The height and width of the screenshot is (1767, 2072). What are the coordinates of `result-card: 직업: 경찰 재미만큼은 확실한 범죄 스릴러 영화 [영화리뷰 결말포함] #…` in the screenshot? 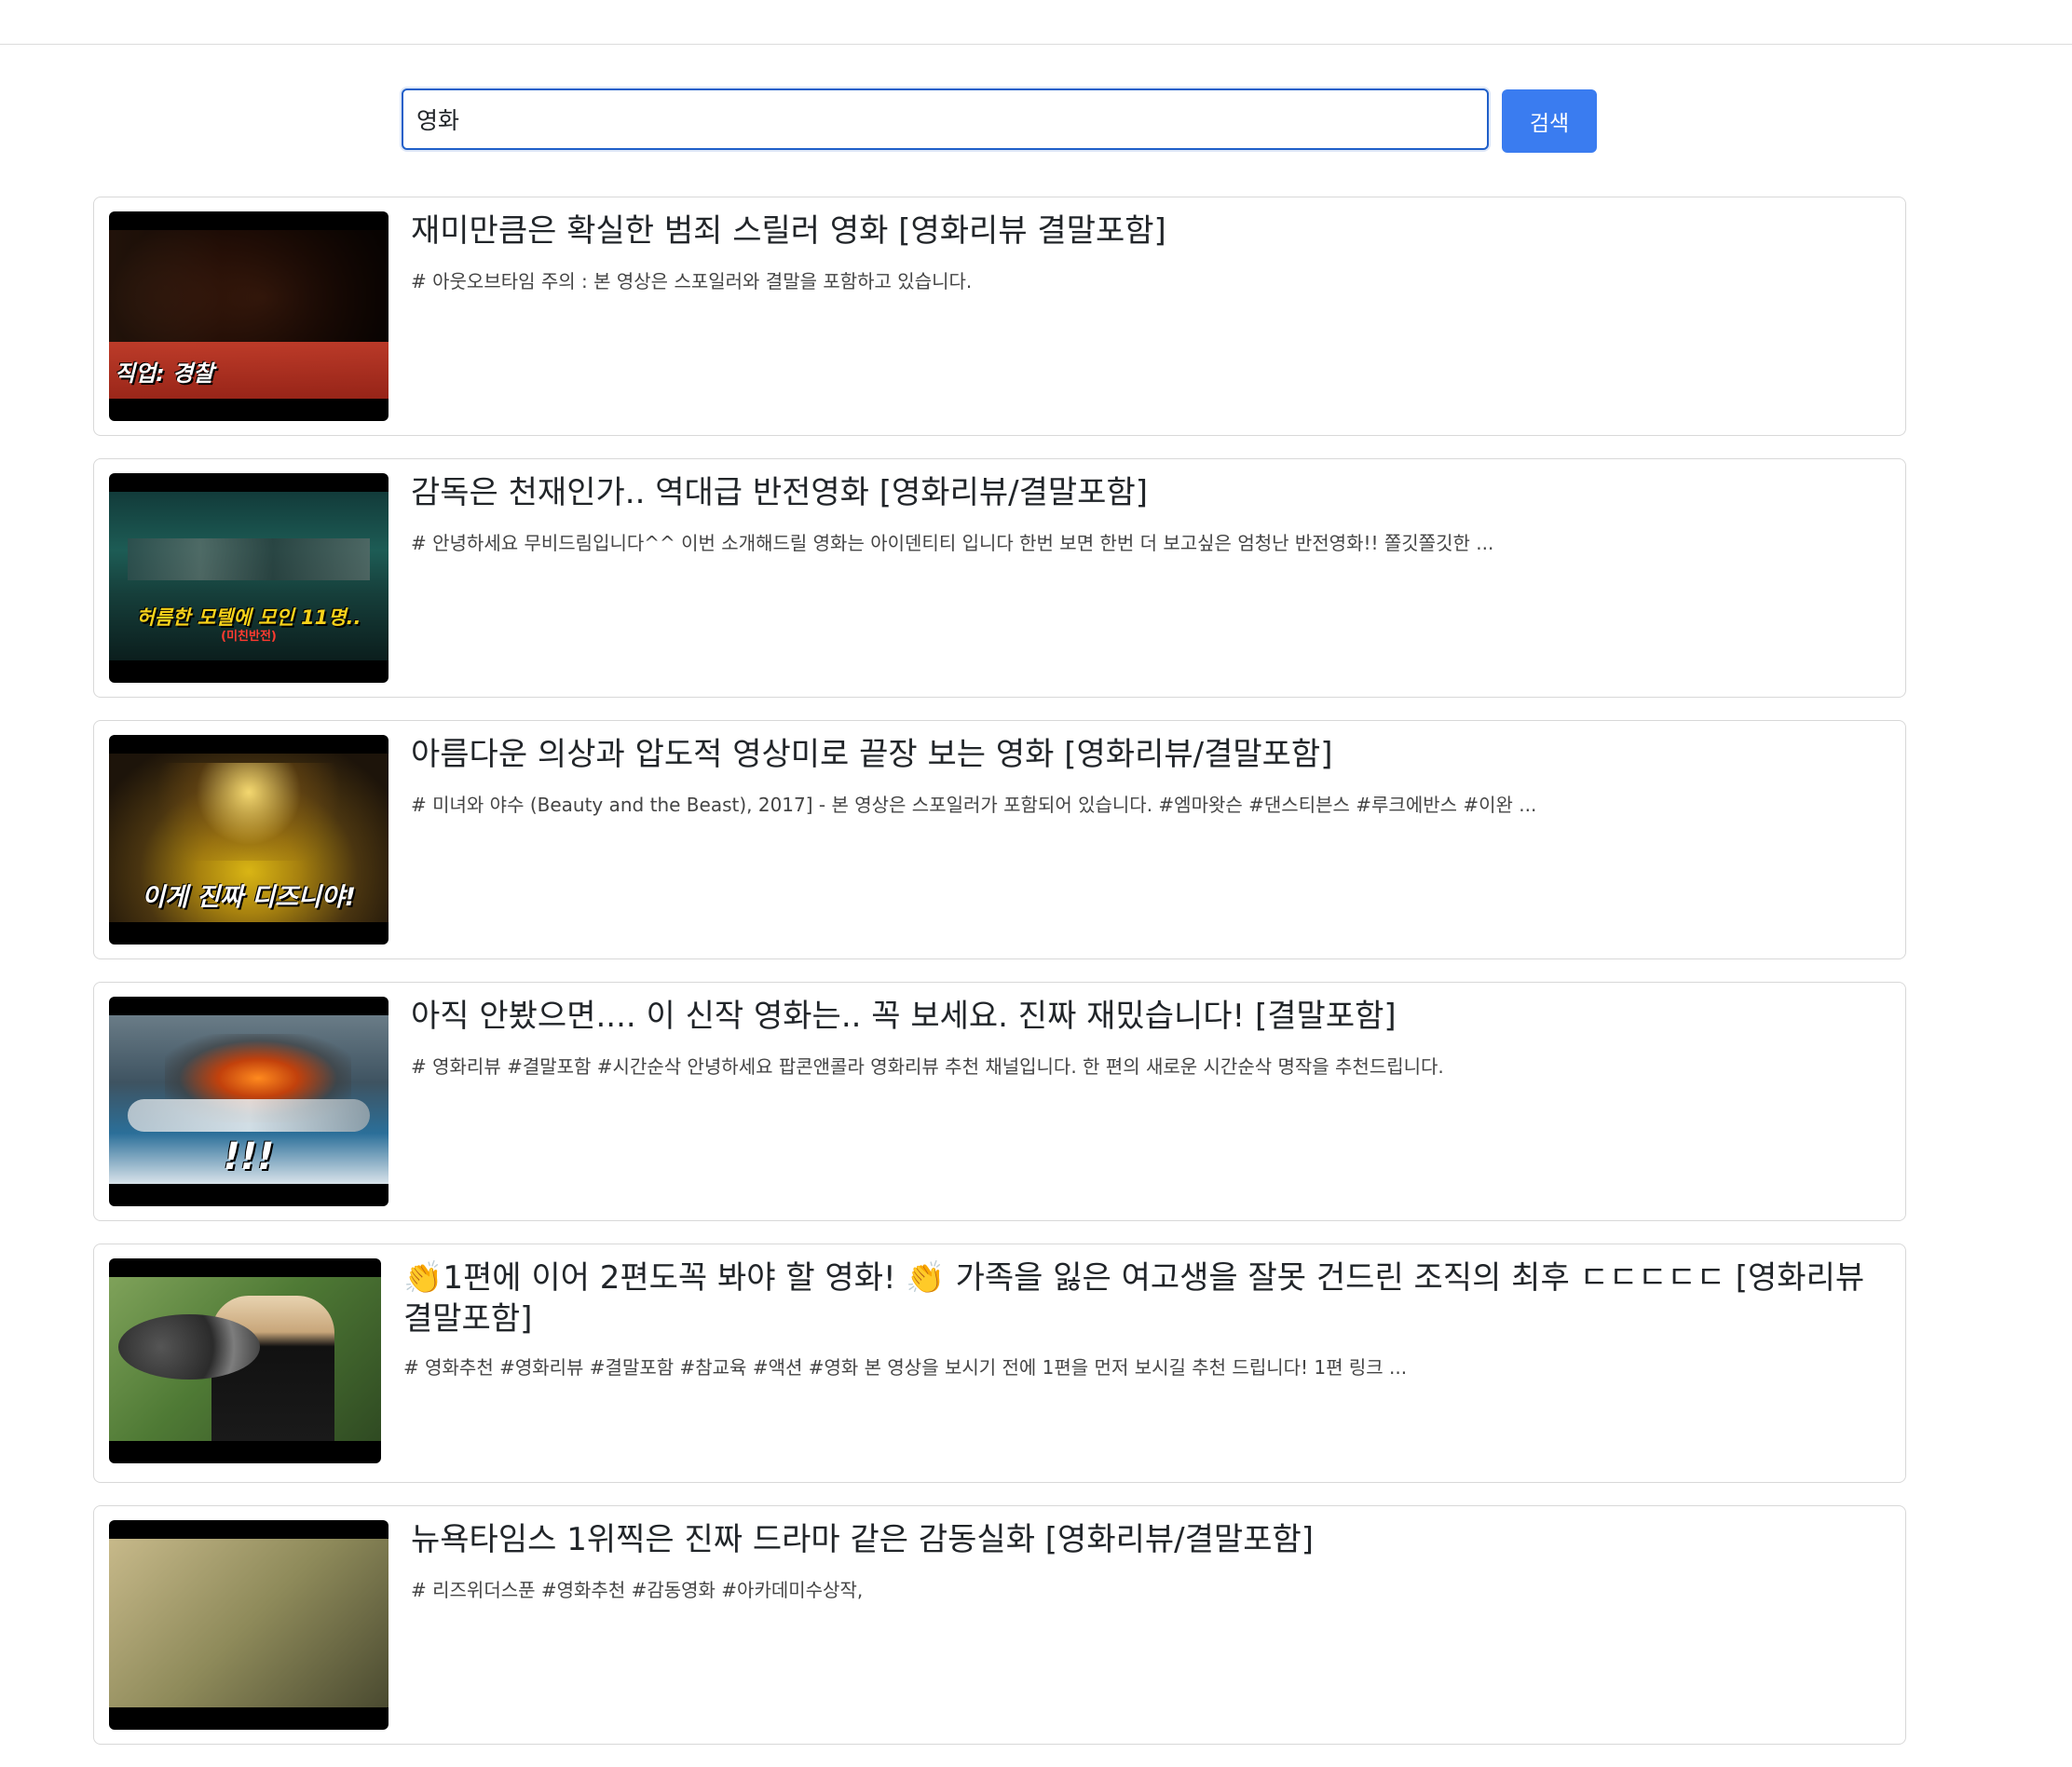 It's located at (1000, 317).